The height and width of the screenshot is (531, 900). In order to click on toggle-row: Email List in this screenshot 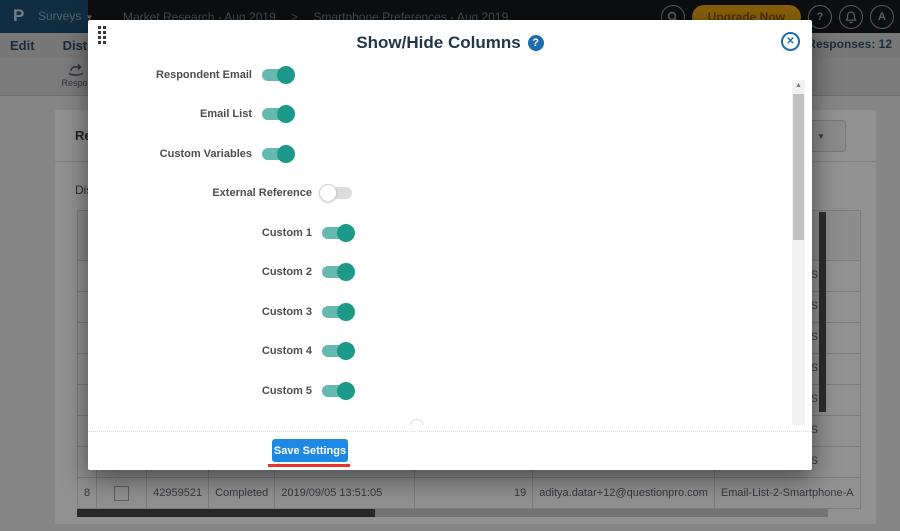, I will do `click(450, 115)`.